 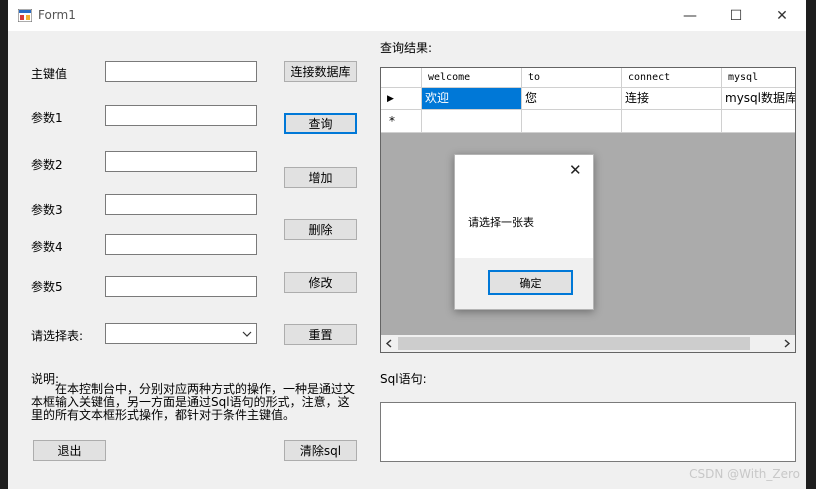 I want to click on minimize-button: —, so click(x=690, y=15).